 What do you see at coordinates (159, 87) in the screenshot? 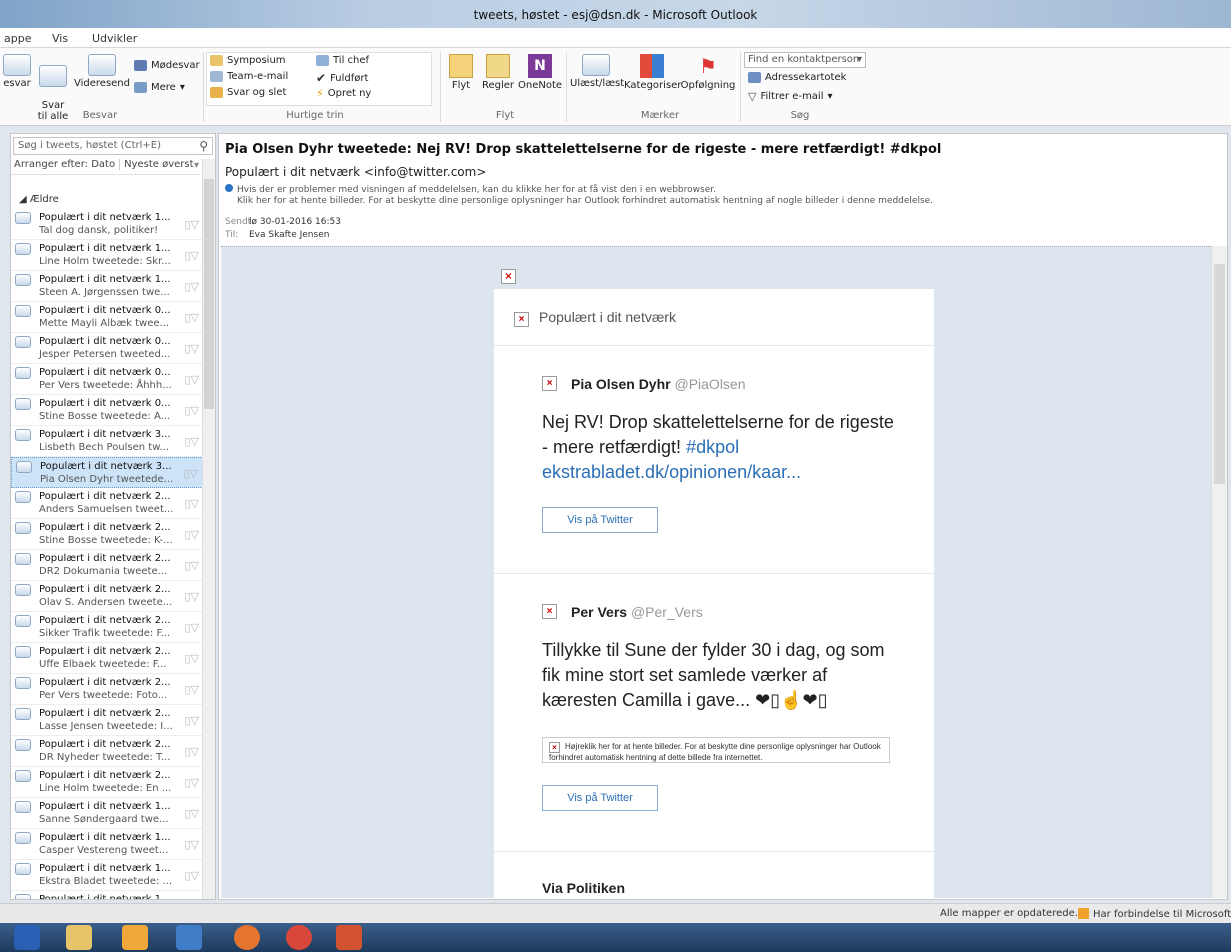
I see `more-button: Mere ▾` at bounding box center [159, 87].